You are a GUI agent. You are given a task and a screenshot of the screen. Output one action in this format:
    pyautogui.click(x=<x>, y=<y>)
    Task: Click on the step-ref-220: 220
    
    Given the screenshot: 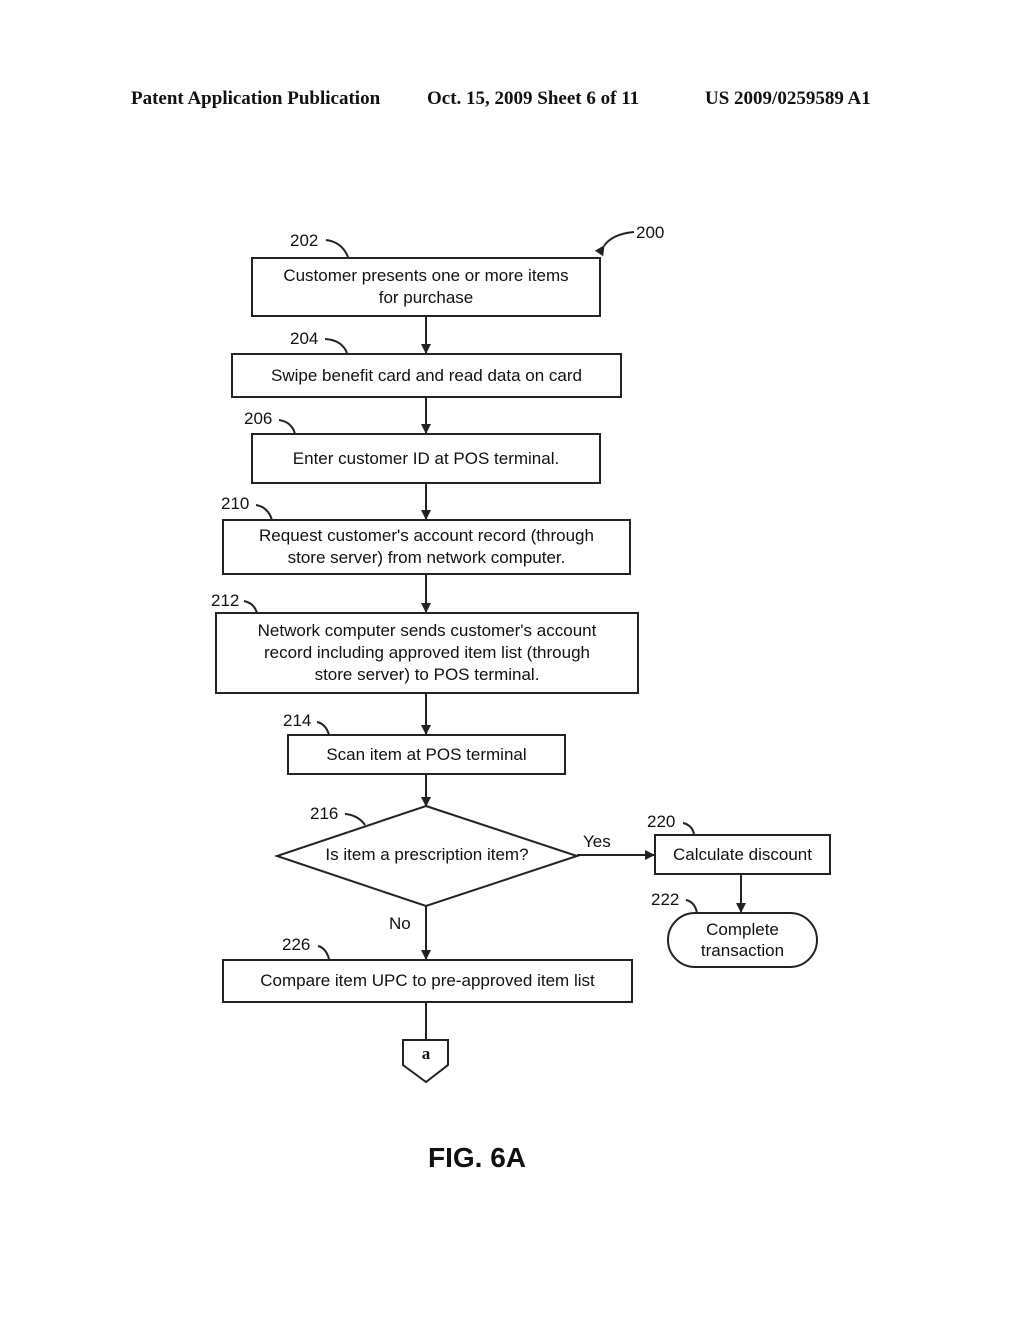 What is the action you would take?
    pyautogui.click(x=661, y=821)
    